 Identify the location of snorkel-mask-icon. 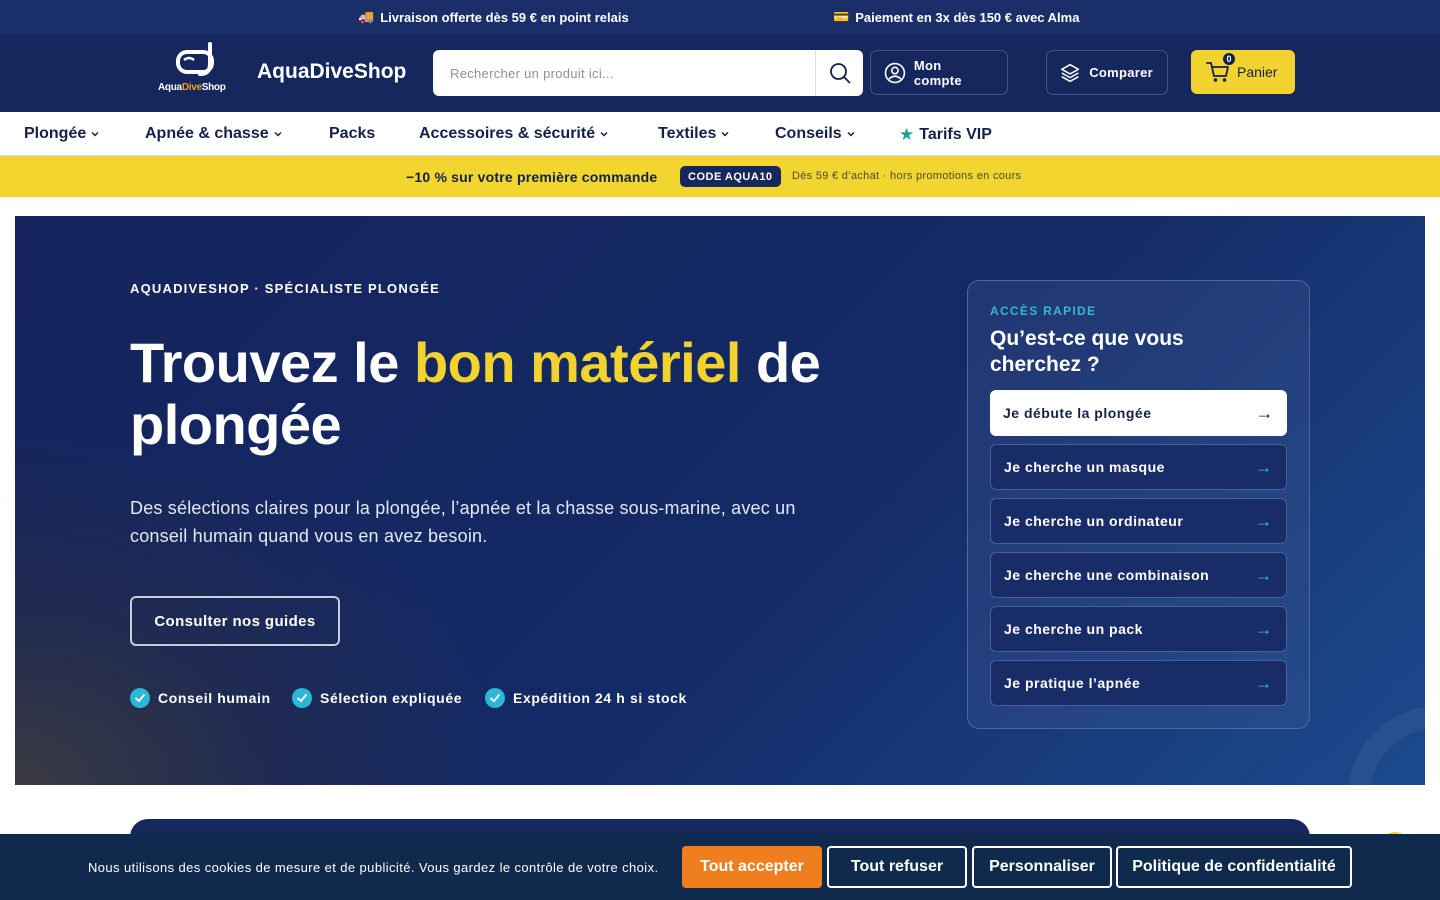
(195, 59).